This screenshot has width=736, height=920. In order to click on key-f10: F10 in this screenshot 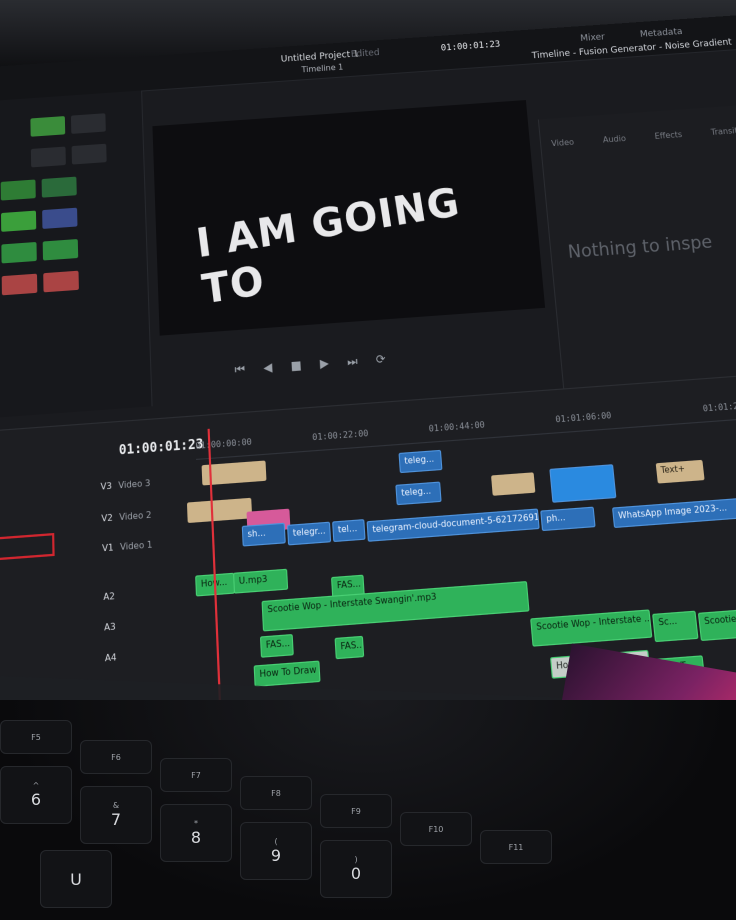, I will do `click(436, 829)`.